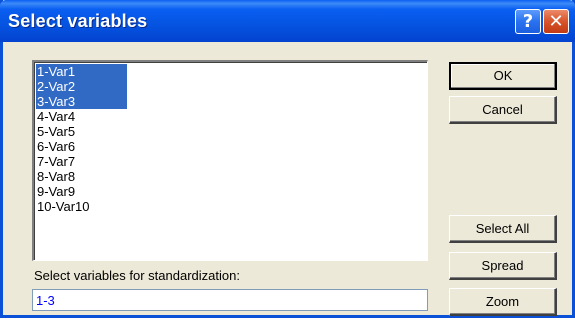 The image size is (575, 325). I want to click on list-item-var6: 6-Var6, so click(81, 146).